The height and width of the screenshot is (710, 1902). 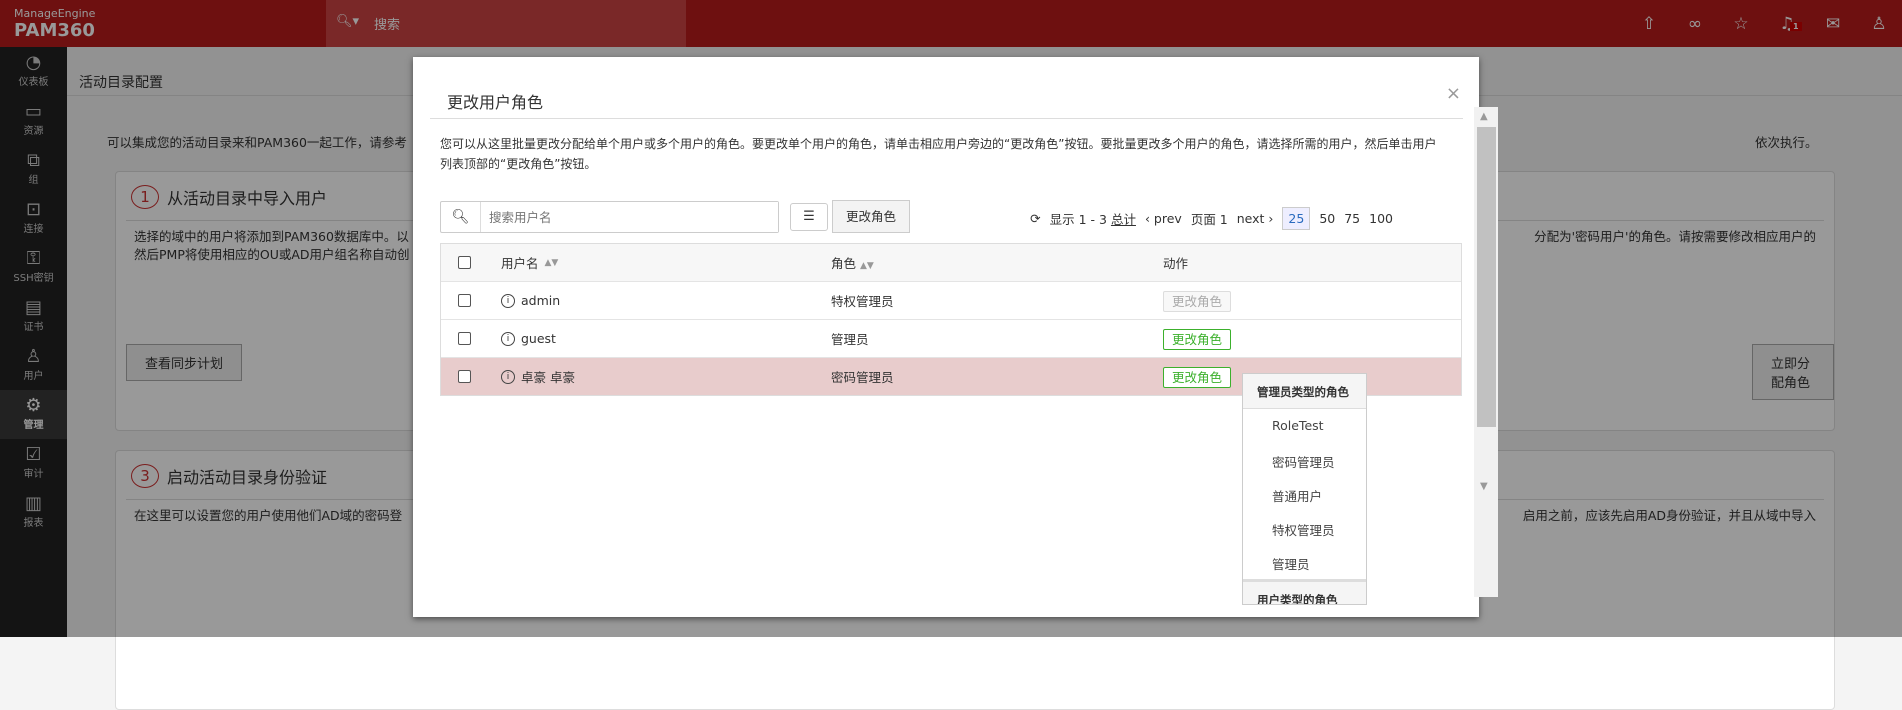 What do you see at coordinates (1035, 218) in the screenshot?
I see `refresh-icon: ⟳` at bounding box center [1035, 218].